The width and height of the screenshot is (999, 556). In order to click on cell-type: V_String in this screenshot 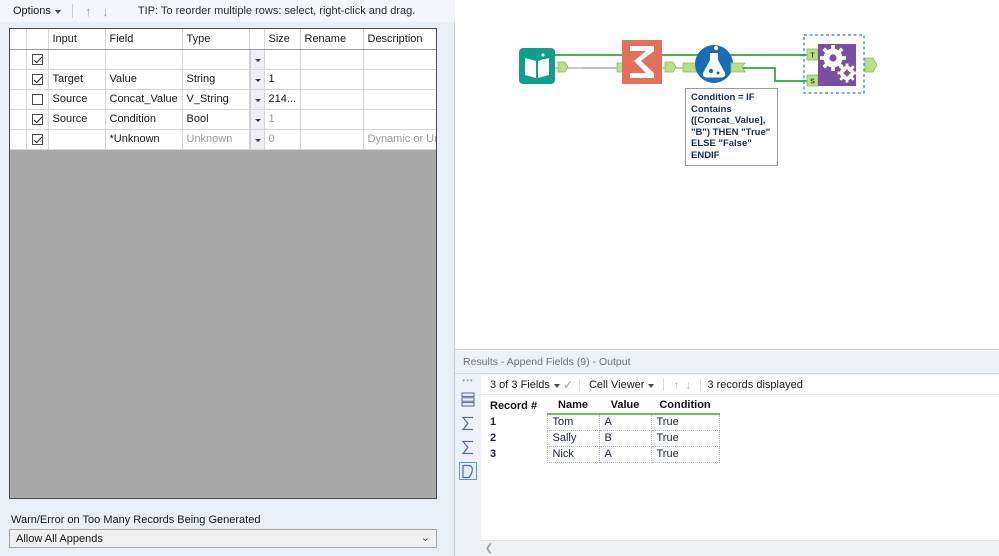, I will do `click(216, 99)`.